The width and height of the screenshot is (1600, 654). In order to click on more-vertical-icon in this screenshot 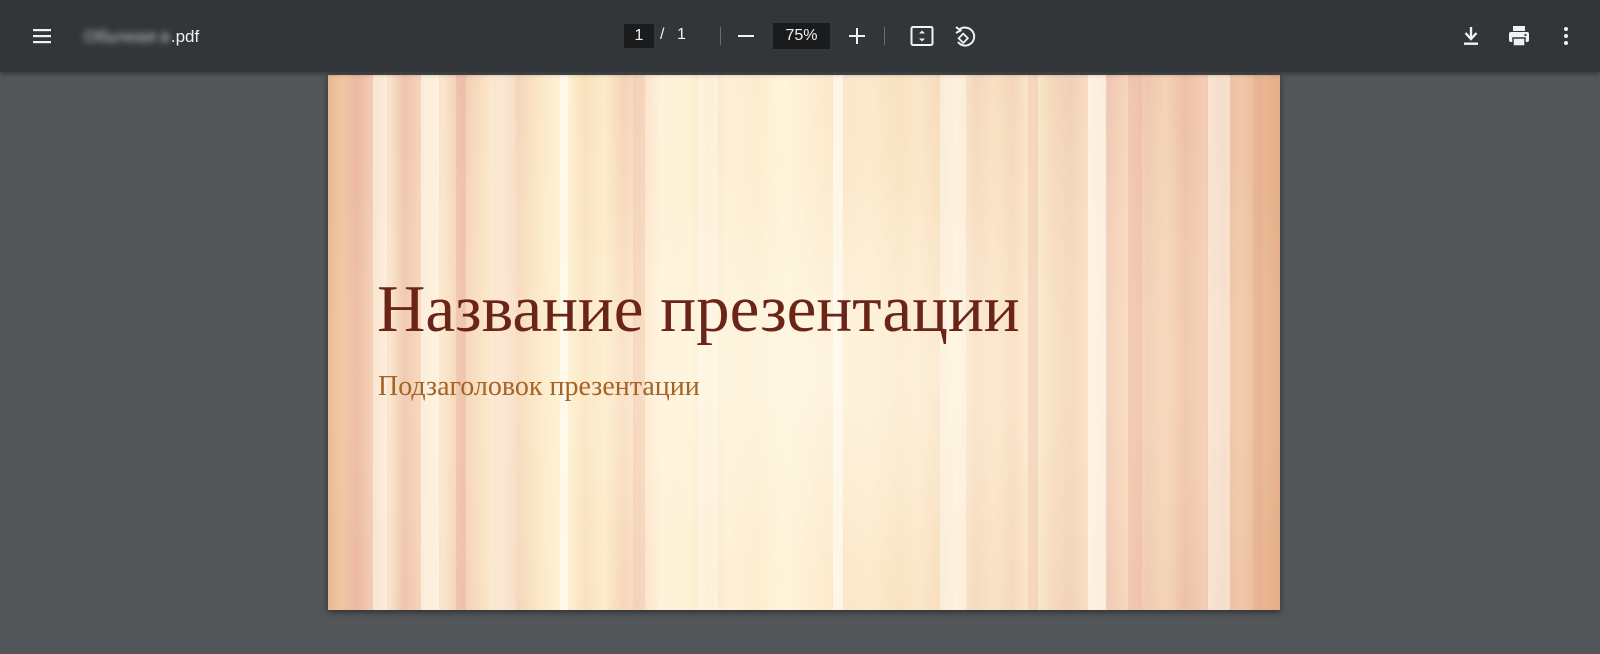, I will do `click(1566, 36)`.